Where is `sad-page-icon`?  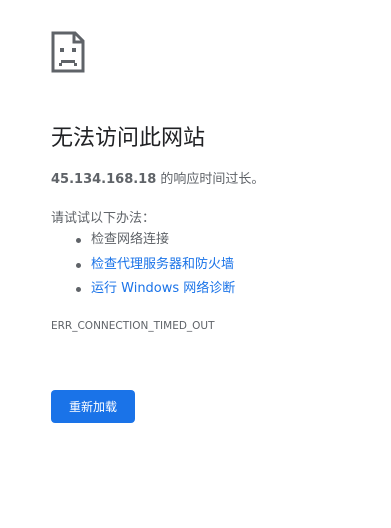
sad-page-icon is located at coordinates (68, 52).